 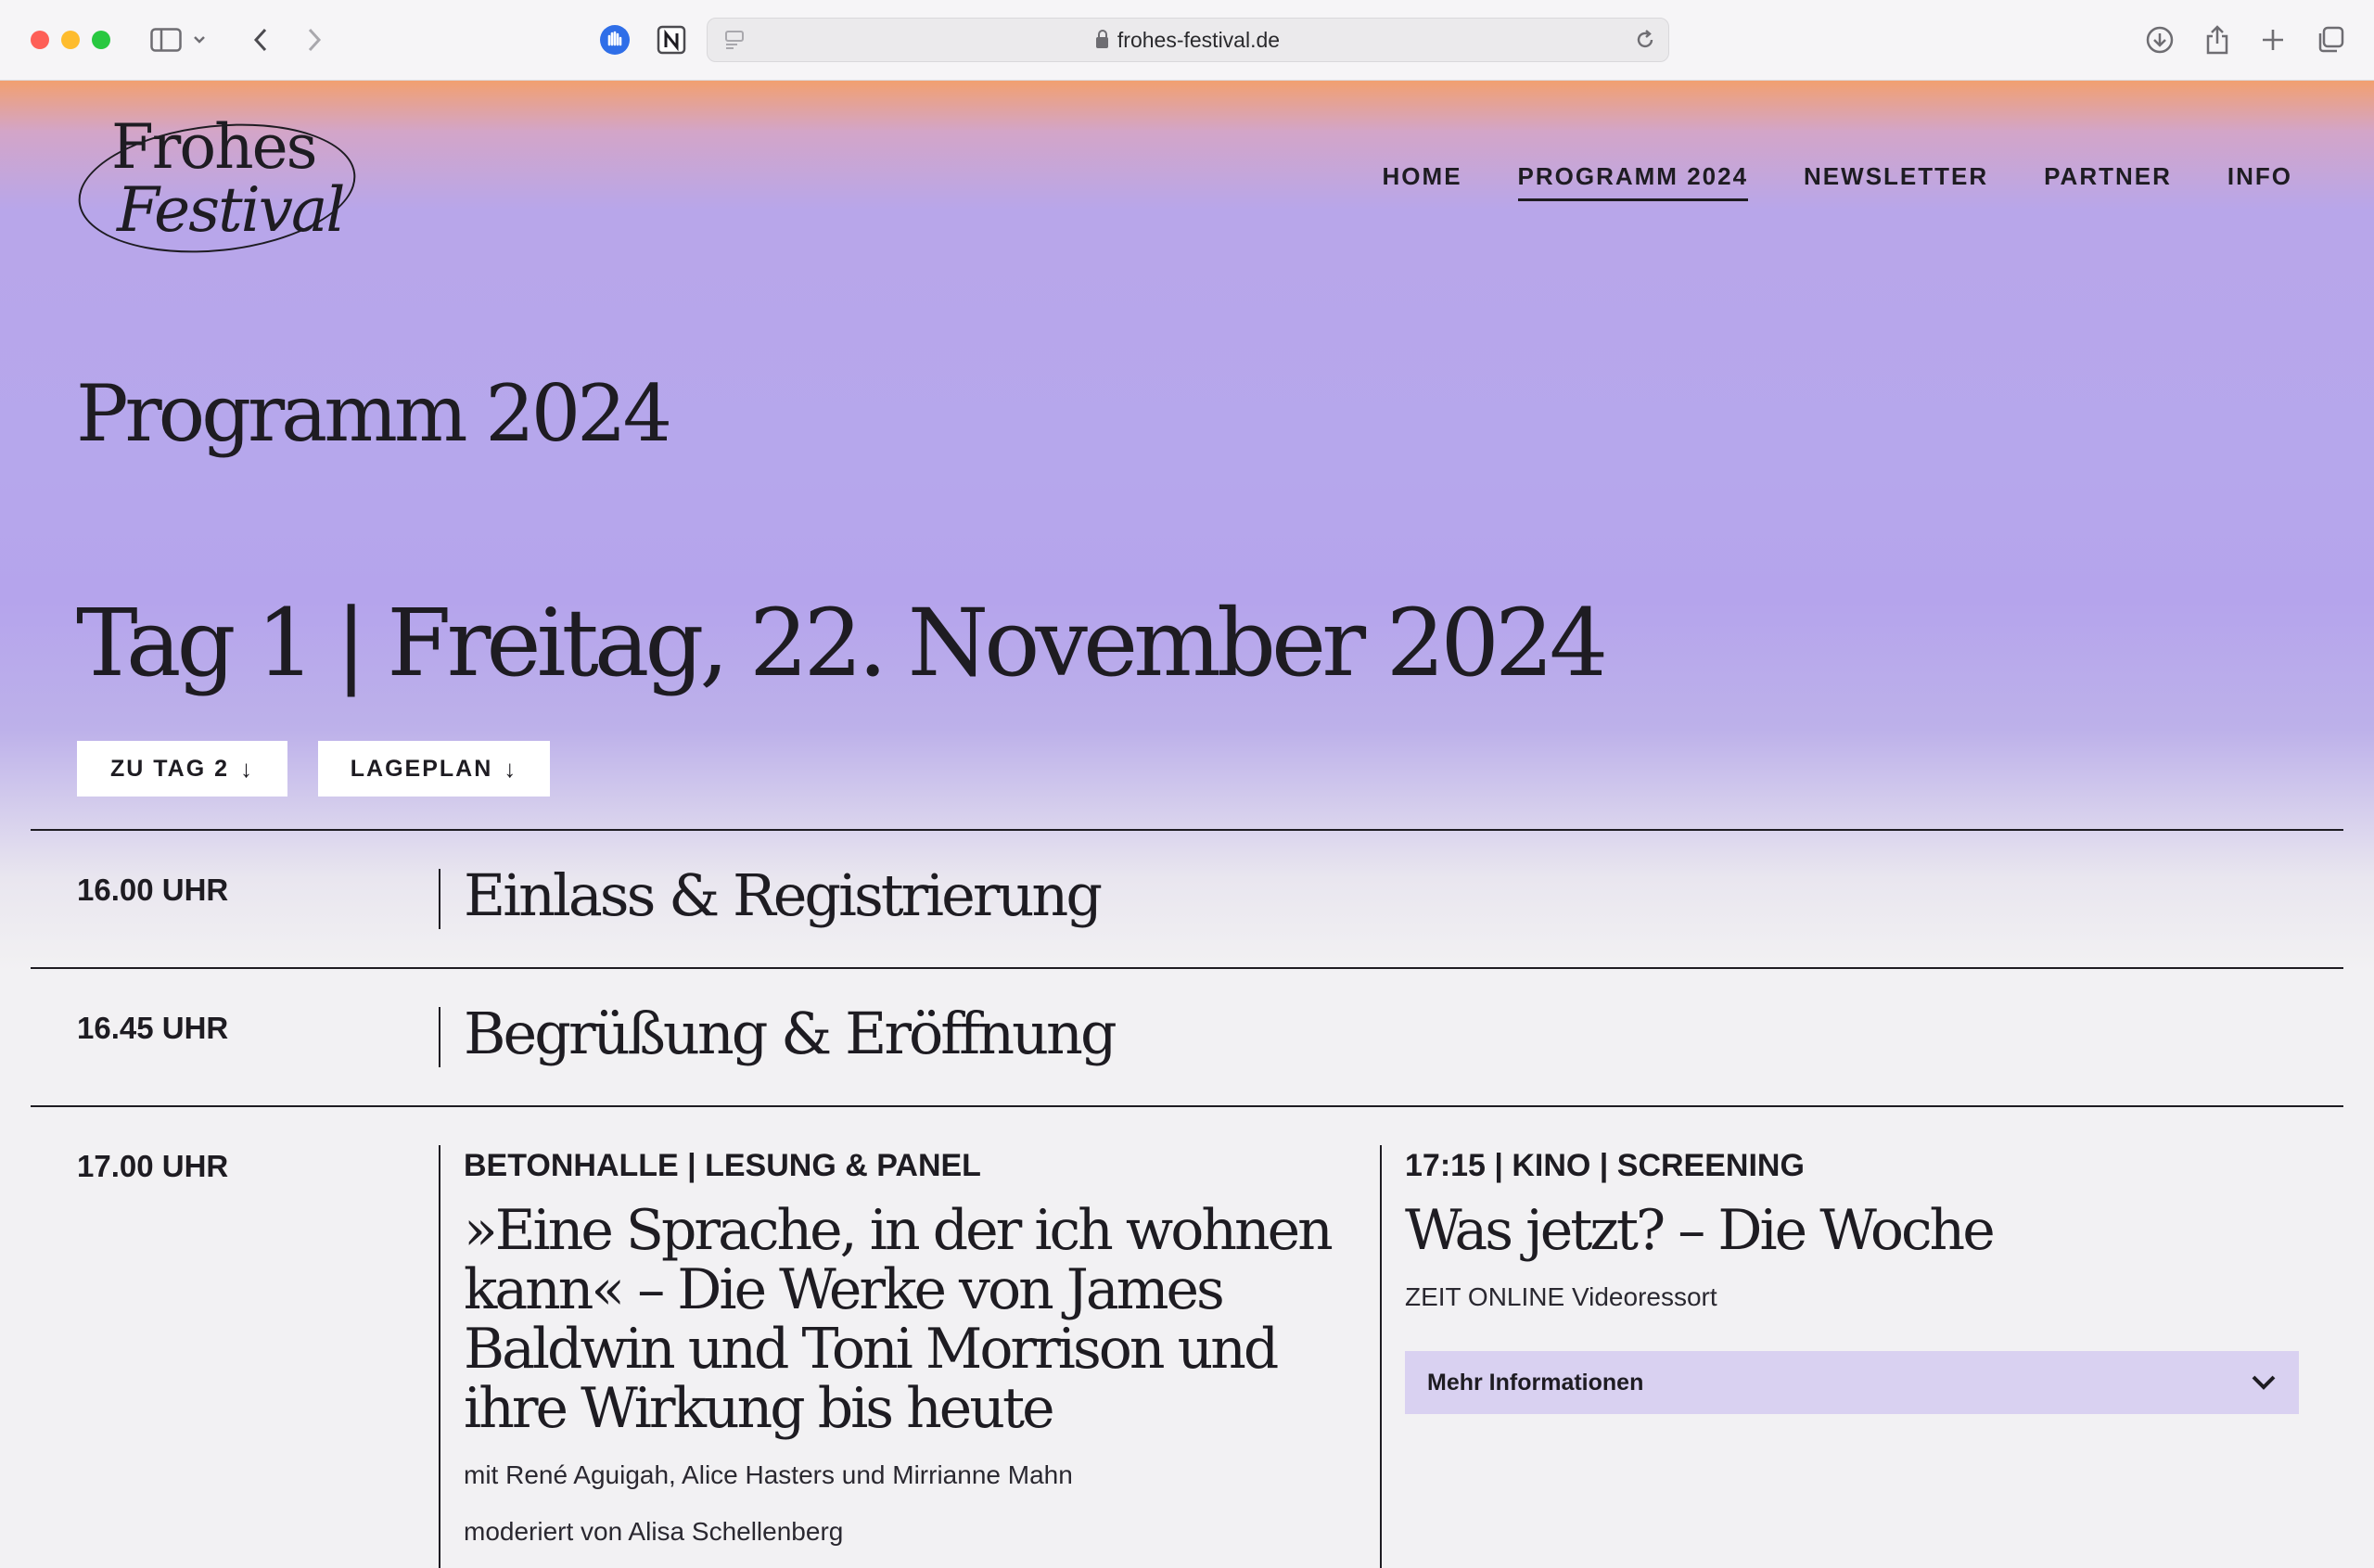 What do you see at coordinates (1852, 1382) in the screenshot?
I see `more-info-toggle: Mehr Informationen` at bounding box center [1852, 1382].